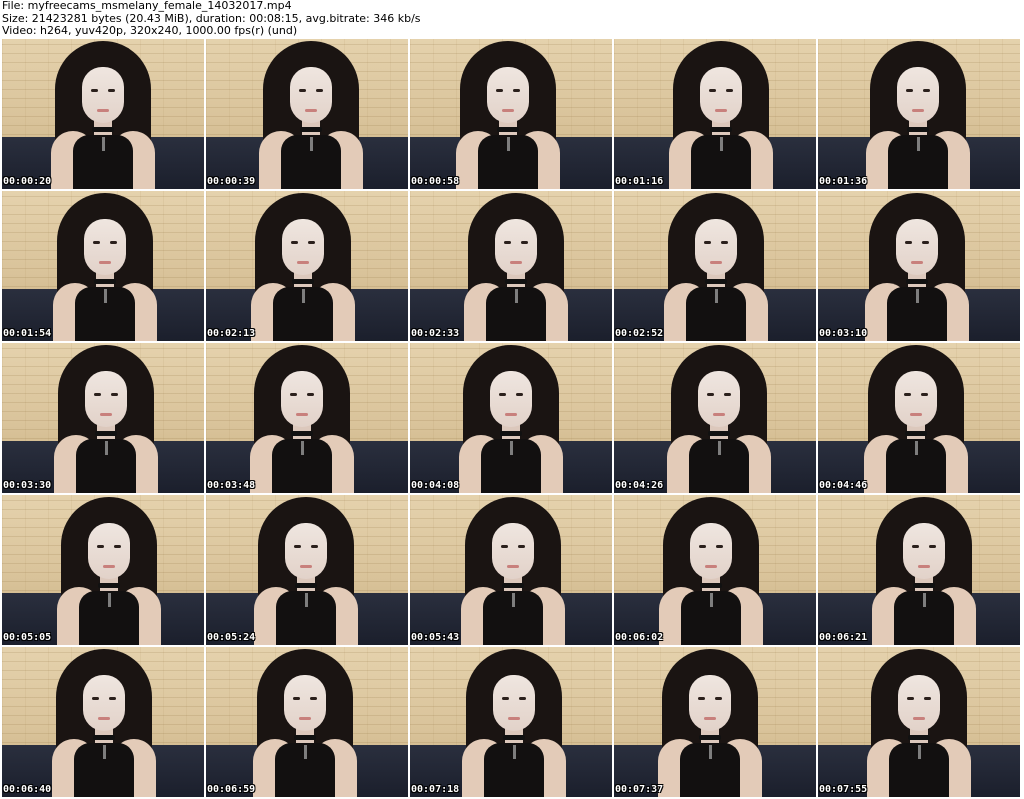 The width and height of the screenshot is (1024, 799). What do you see at coordinates (231, 789) in the screenshot?
I see `thumbnail-timestamp: 00:06:59` at bounding box center [231, 789].